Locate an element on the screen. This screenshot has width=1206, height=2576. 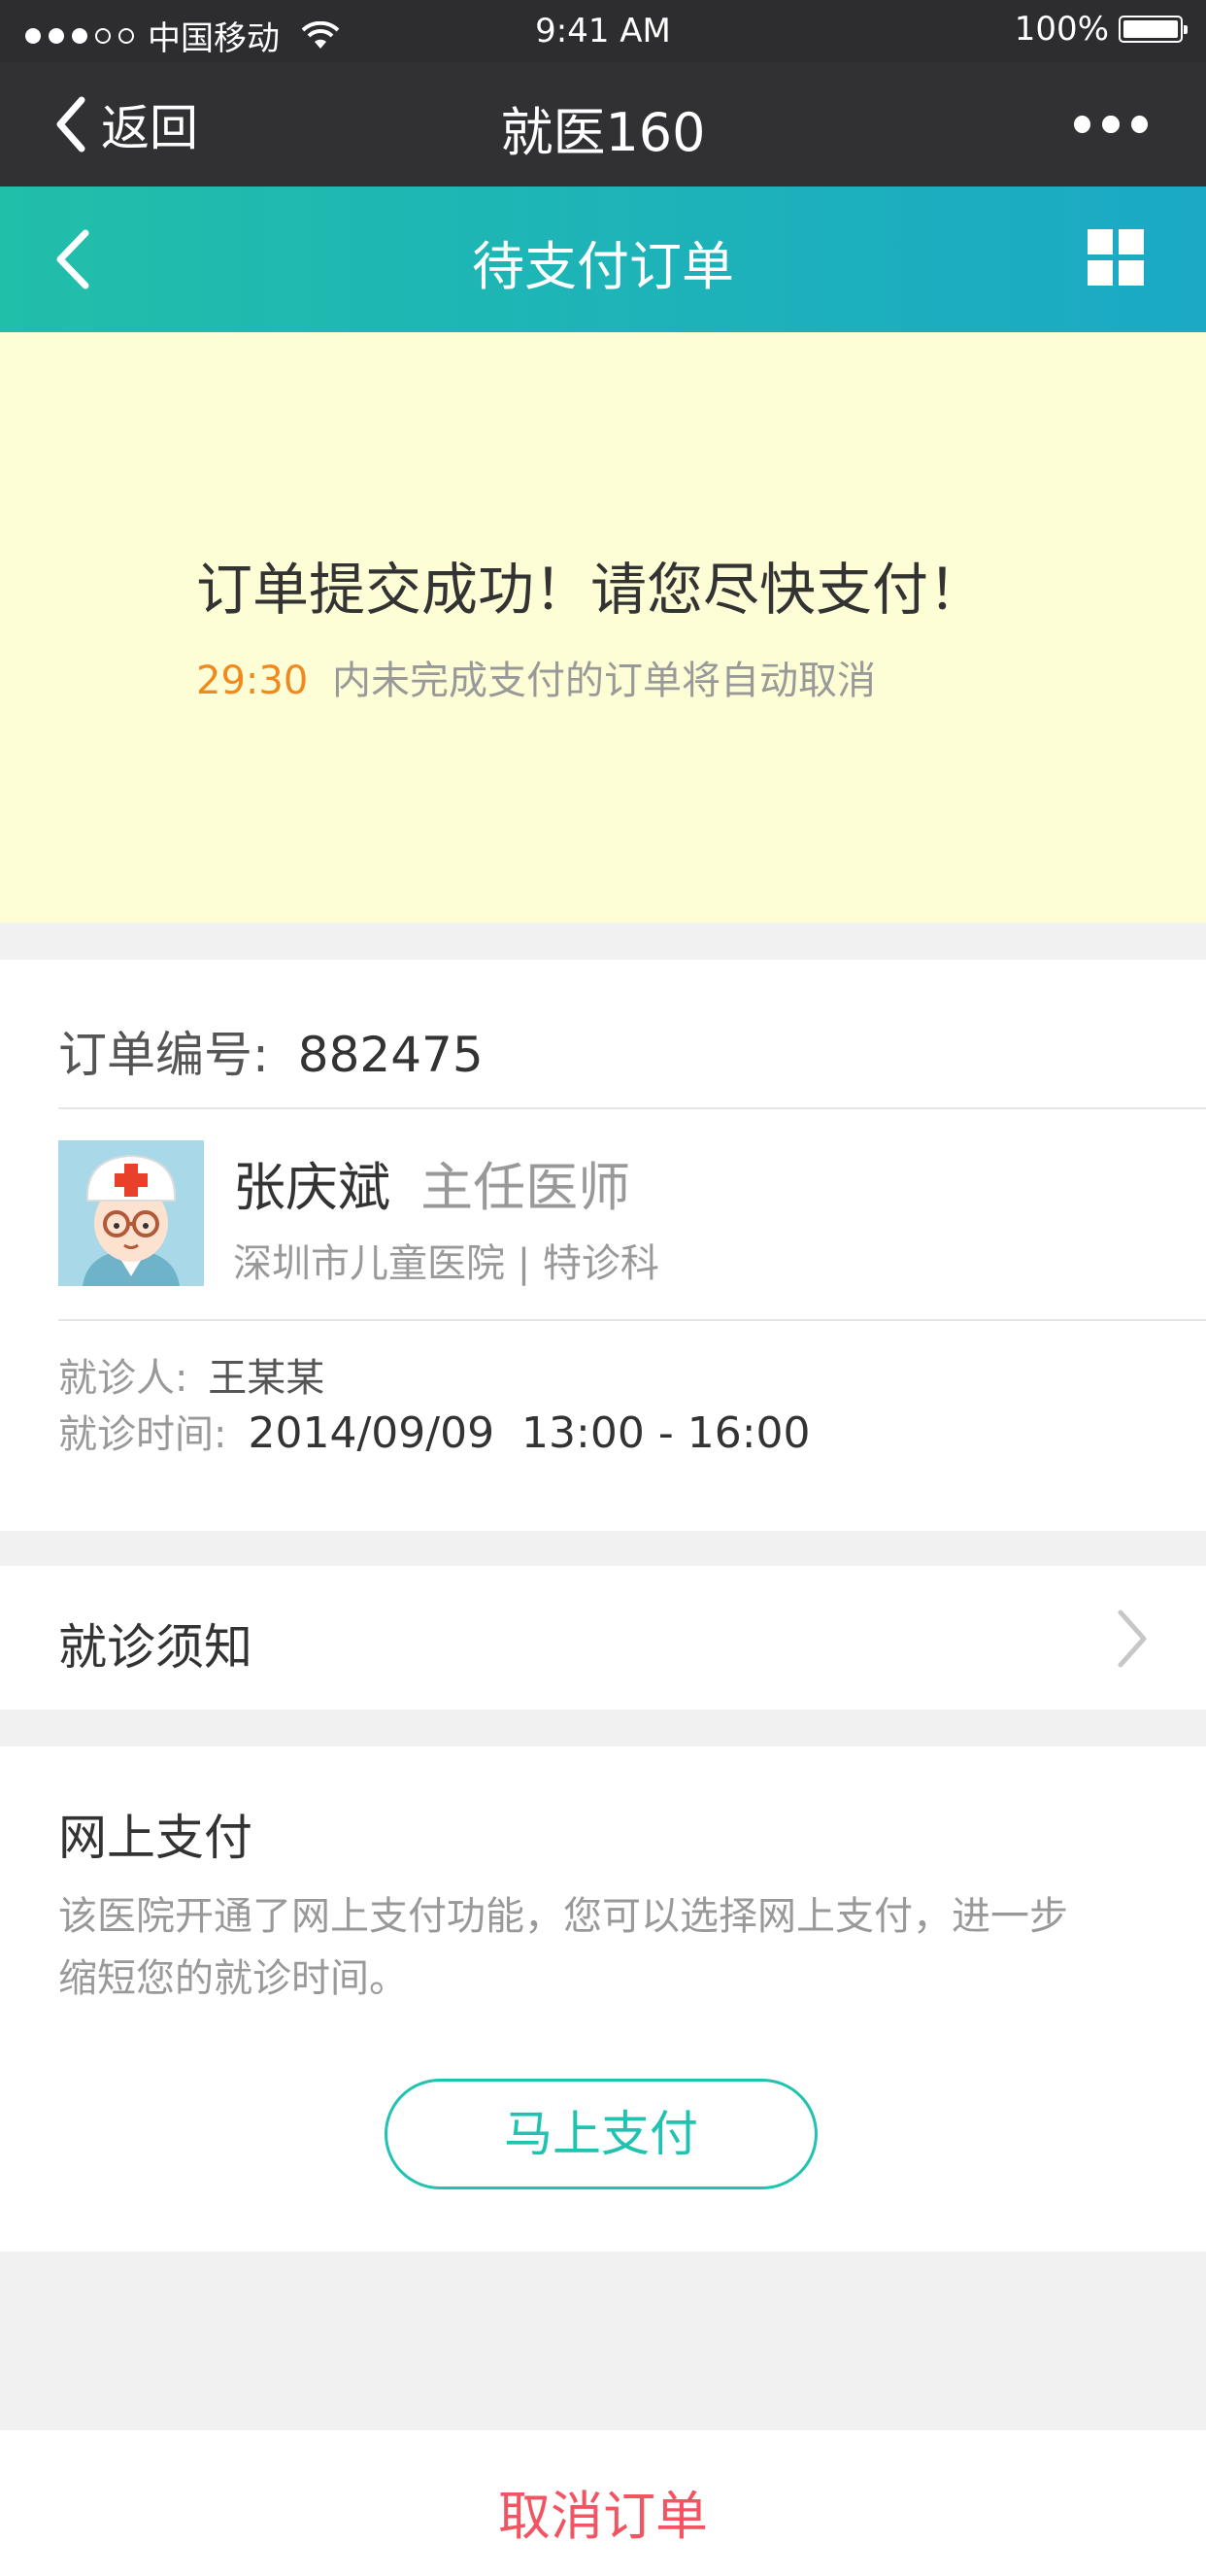
payment-title: 网上支付 is located at coordinates (155, 1838).